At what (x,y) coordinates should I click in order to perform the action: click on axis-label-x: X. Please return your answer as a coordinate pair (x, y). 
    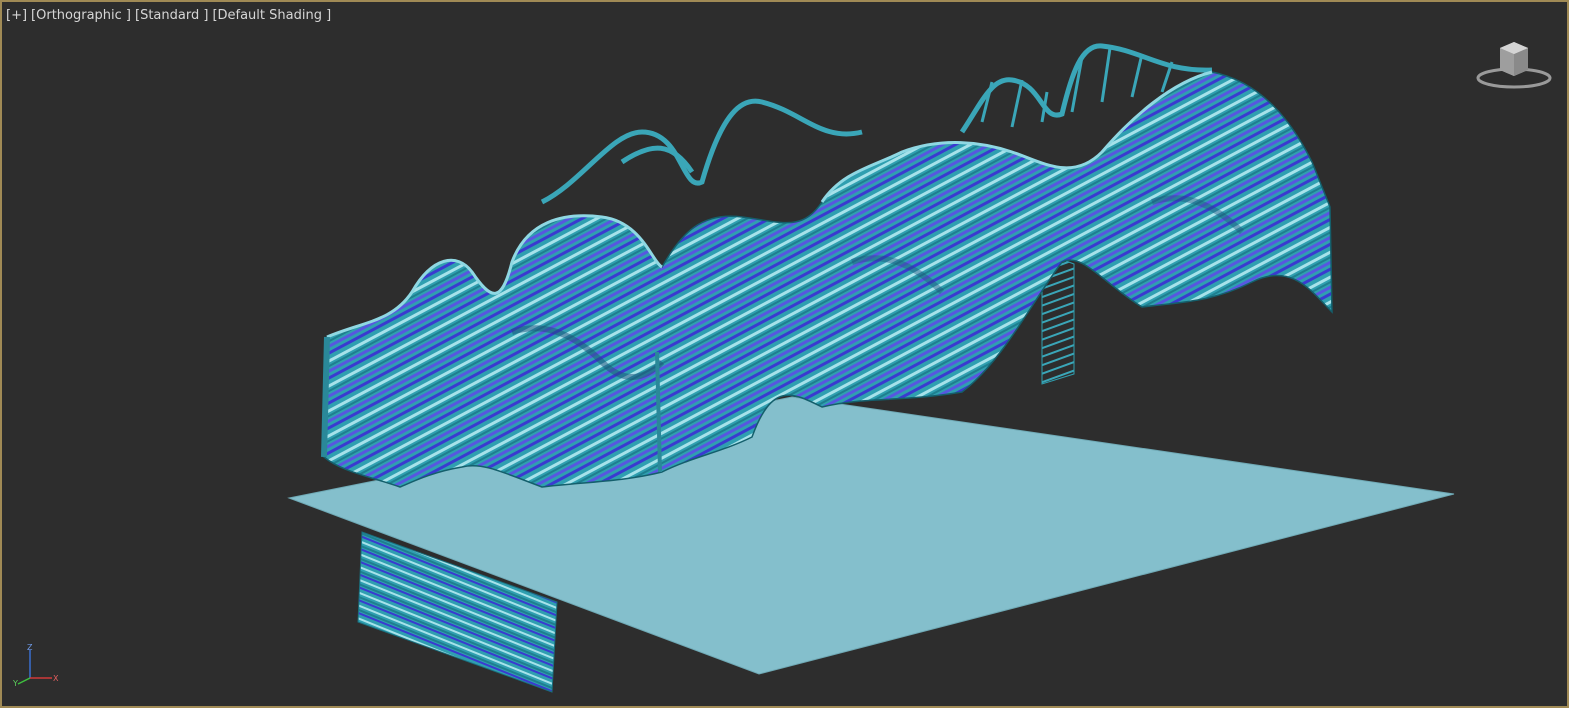
    Looking at the image, I should click on (56, 678).